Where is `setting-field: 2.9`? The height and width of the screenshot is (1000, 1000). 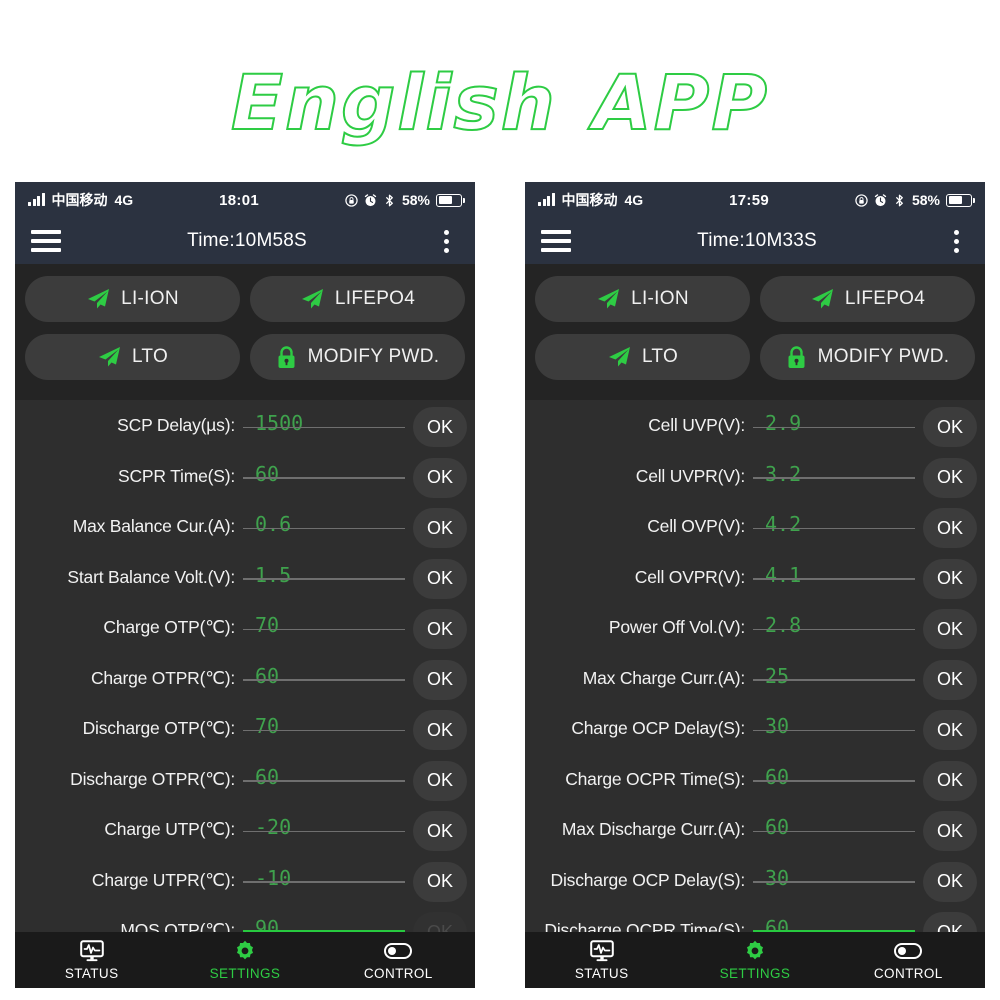
setting-field: 2.9 is located at coordinates (835, 420).